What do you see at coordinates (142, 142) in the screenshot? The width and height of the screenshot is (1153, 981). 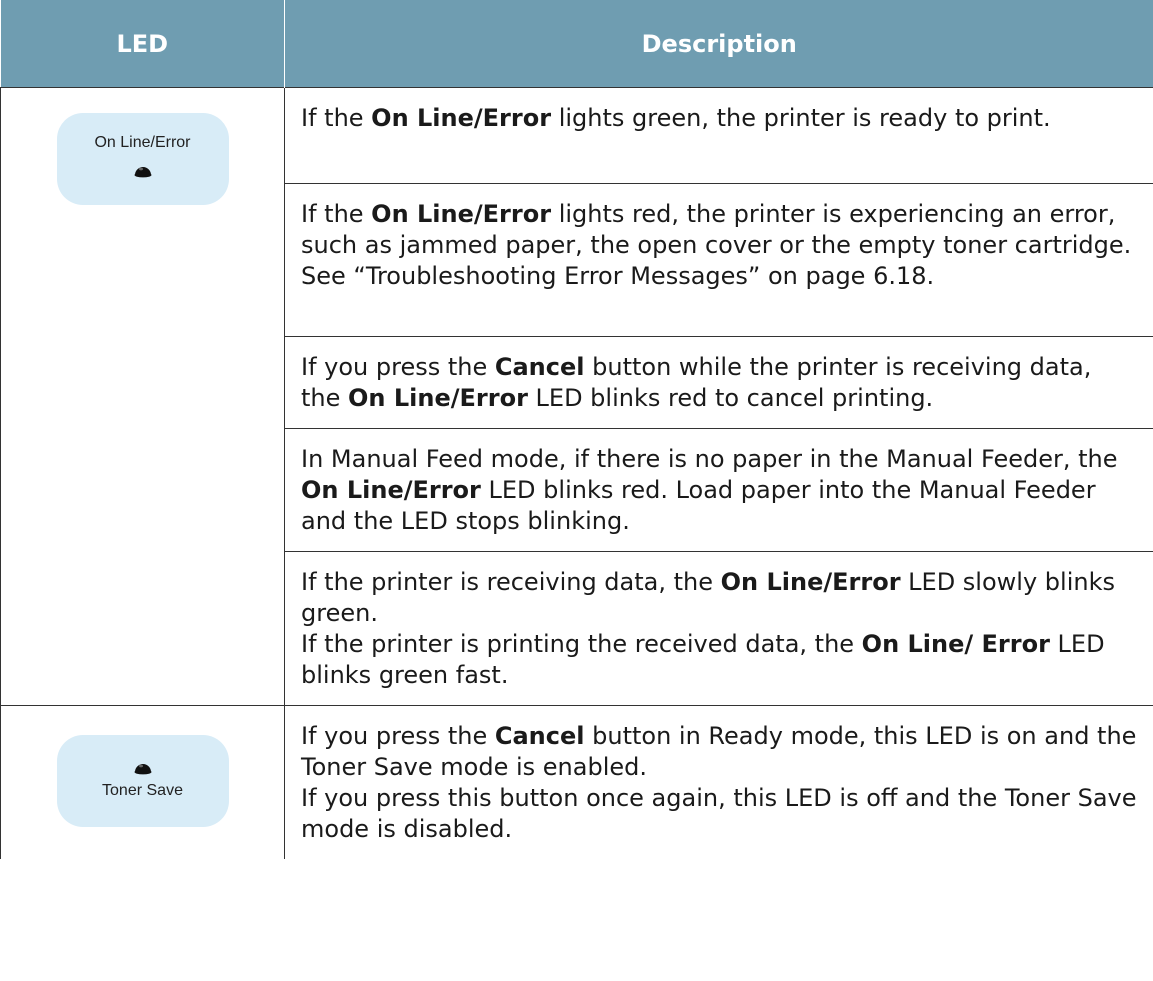 I see `online-error-led-label: On Line/Error` at bounding box center [142, 142].